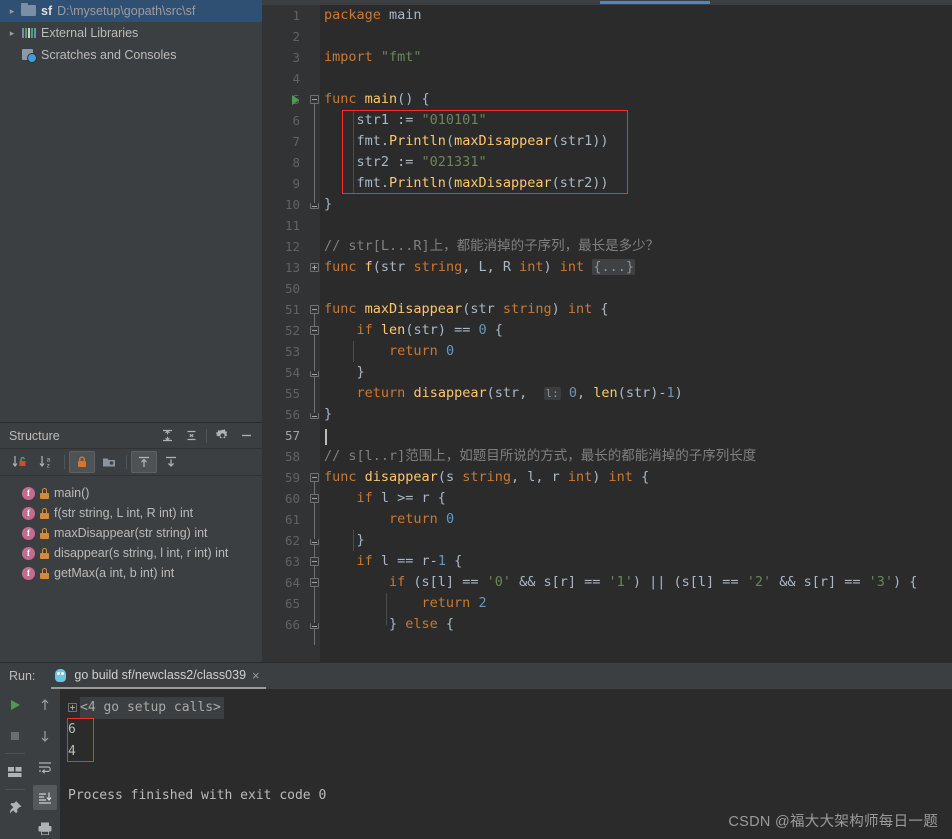  Describe the element at coordinates (296, 183) in the screenshot. I see `line-number: 9` at that location.